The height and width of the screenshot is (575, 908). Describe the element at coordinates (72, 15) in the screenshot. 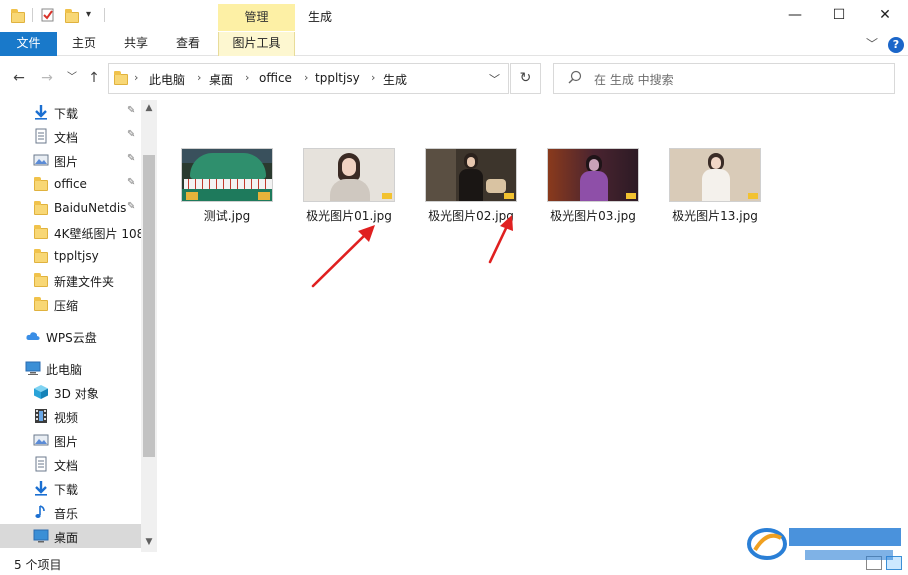

I see `new-folder-icon` at that location.